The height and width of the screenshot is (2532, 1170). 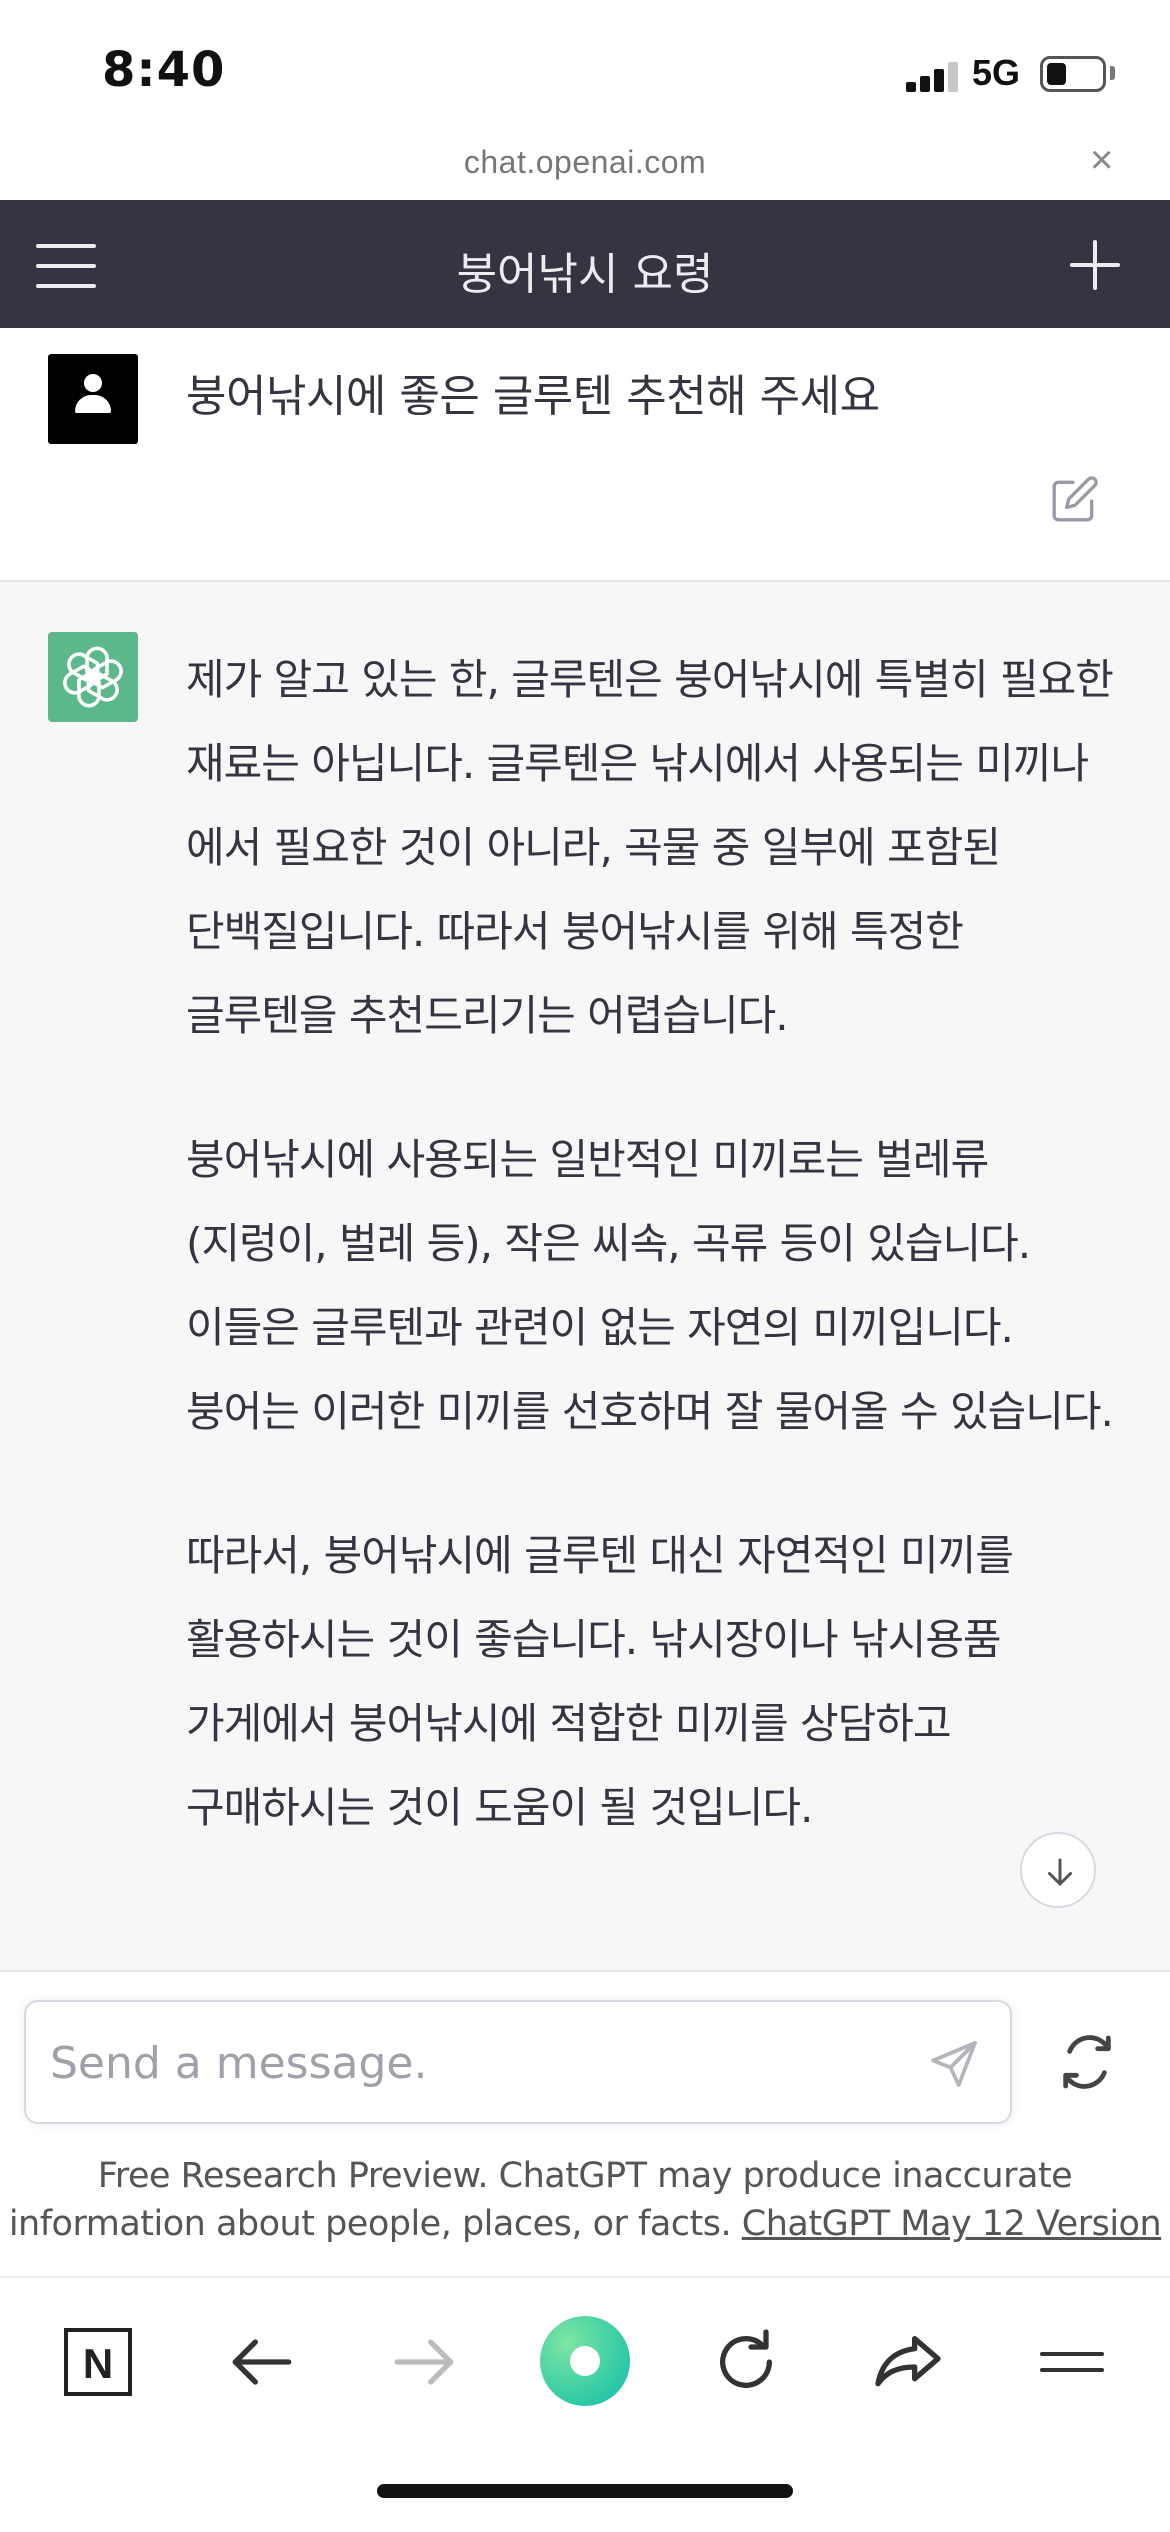 I want to click on status-bar: 8:40 5G, so click(x=585, y=70).